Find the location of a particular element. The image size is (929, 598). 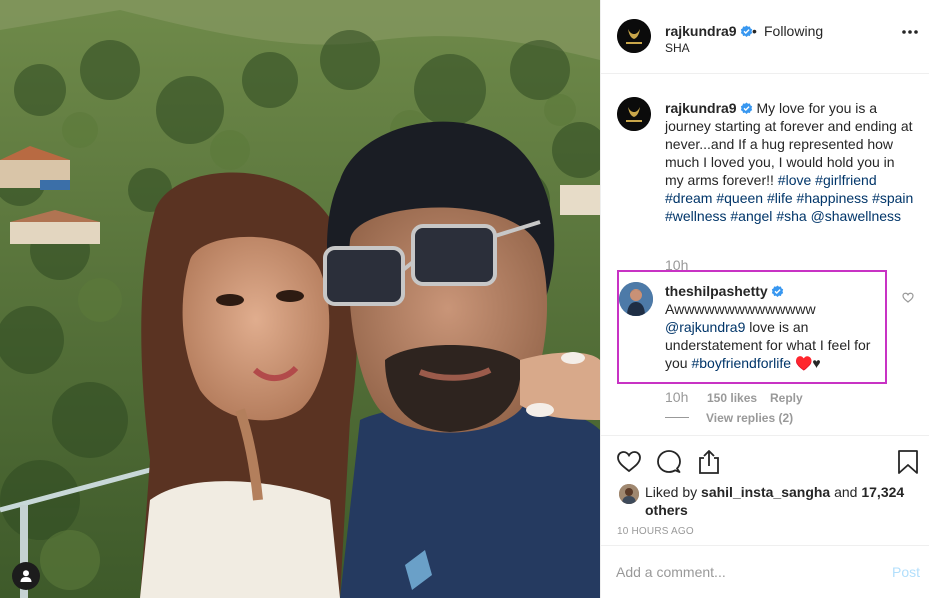

add-comment-input is located at coordinates (741, 572).